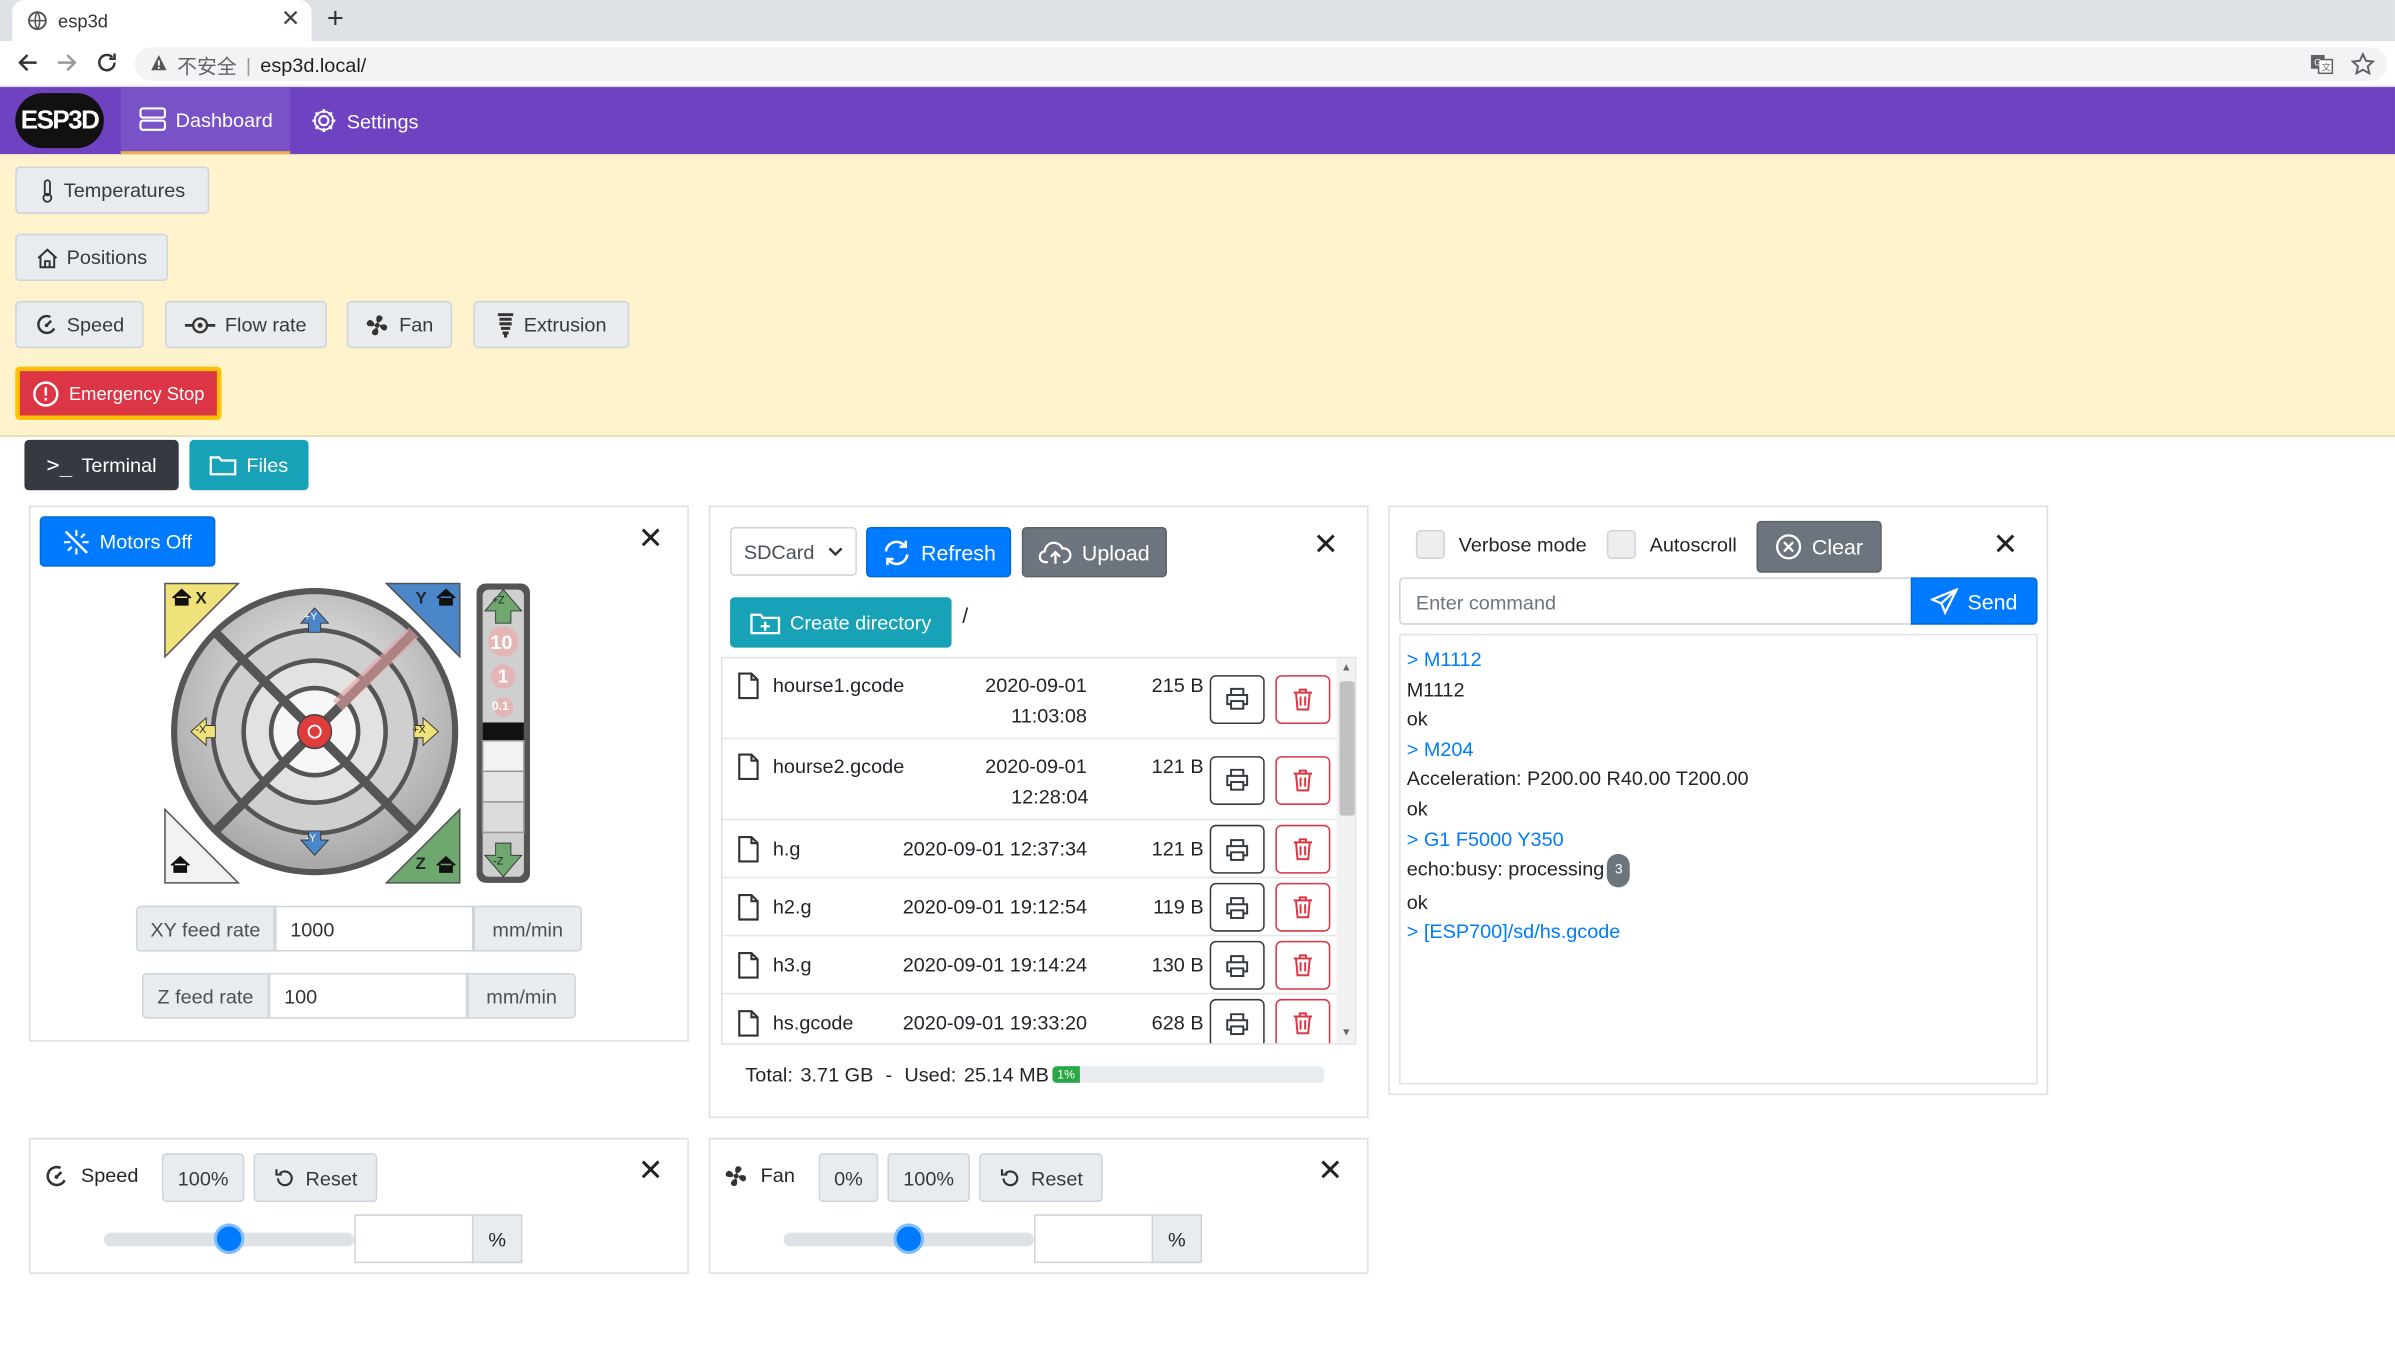 The height and width of the screenshot is (1357, 2395). I want to click on fan-preset-100-button: 100%, so click(928, 1178).